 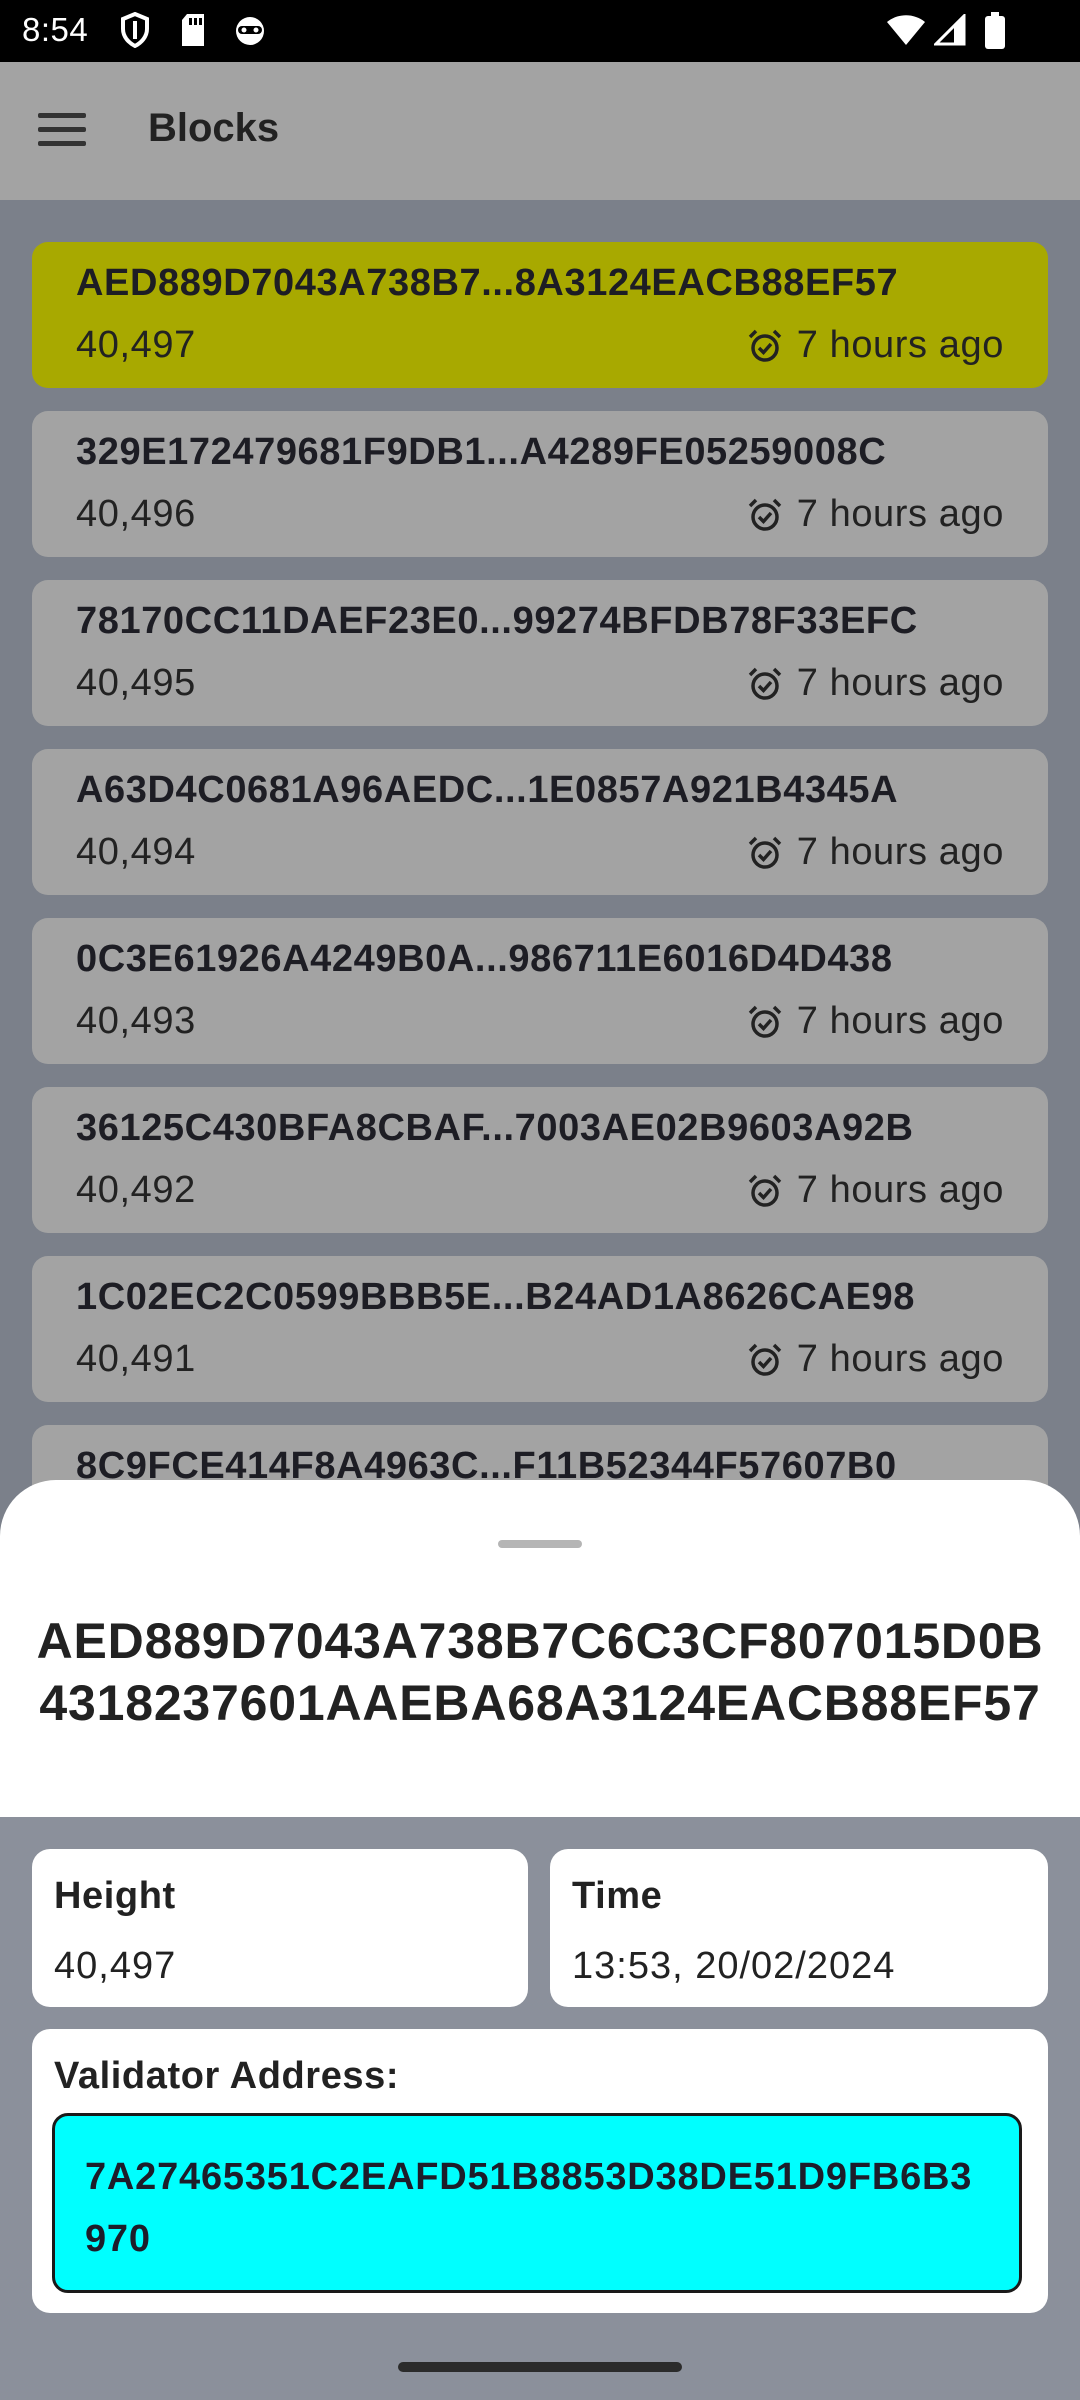 I want to click on android-robot-icon, so click(x=250, y=31).